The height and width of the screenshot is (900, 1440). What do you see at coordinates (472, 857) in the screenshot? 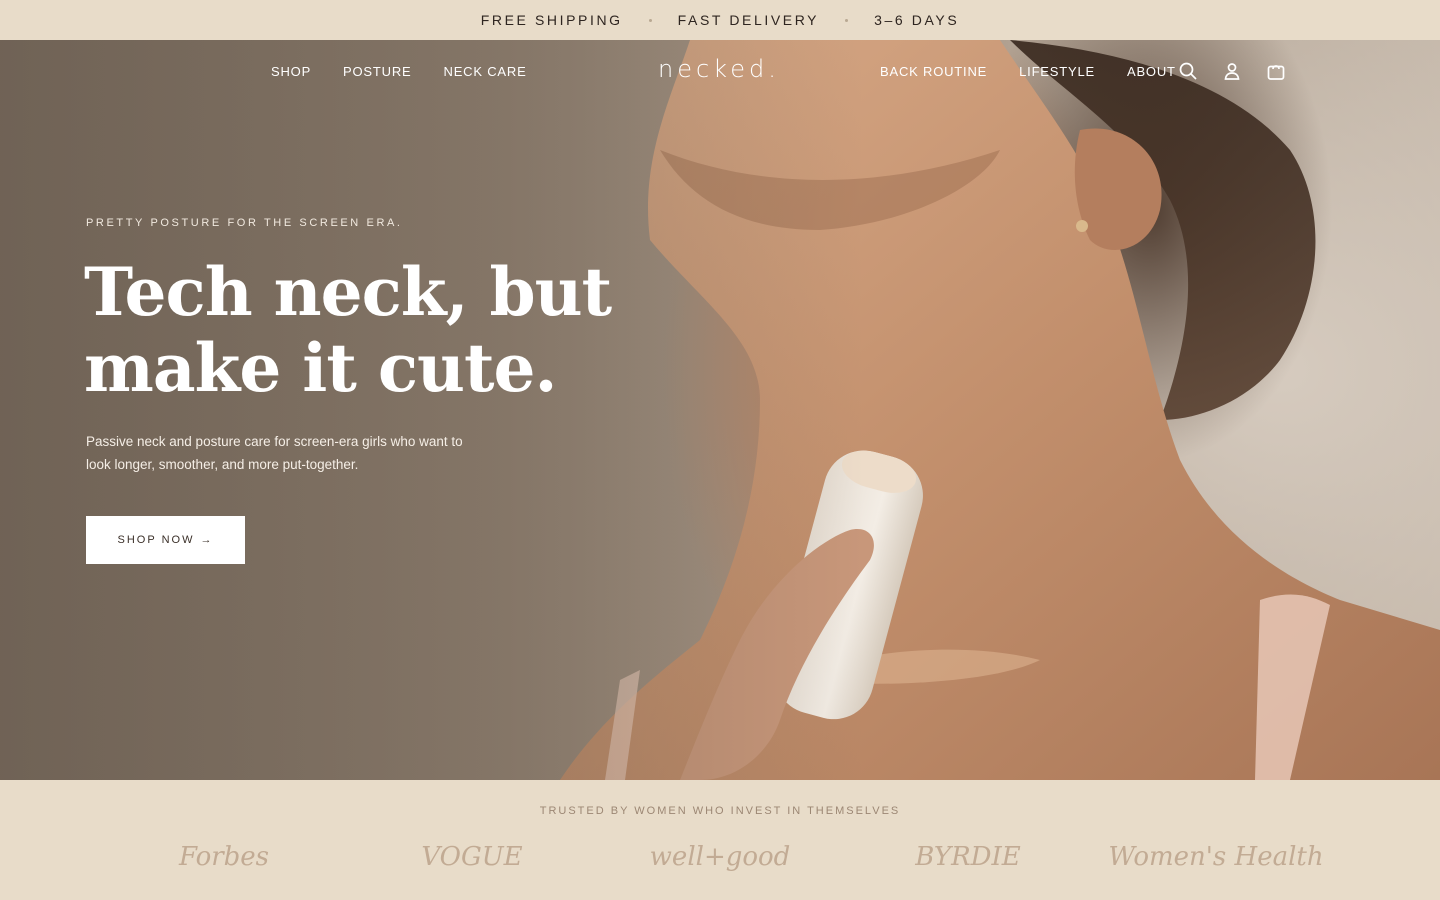
I see `press-logo-vogue: VOGUE` at bounding box center [472, 857].